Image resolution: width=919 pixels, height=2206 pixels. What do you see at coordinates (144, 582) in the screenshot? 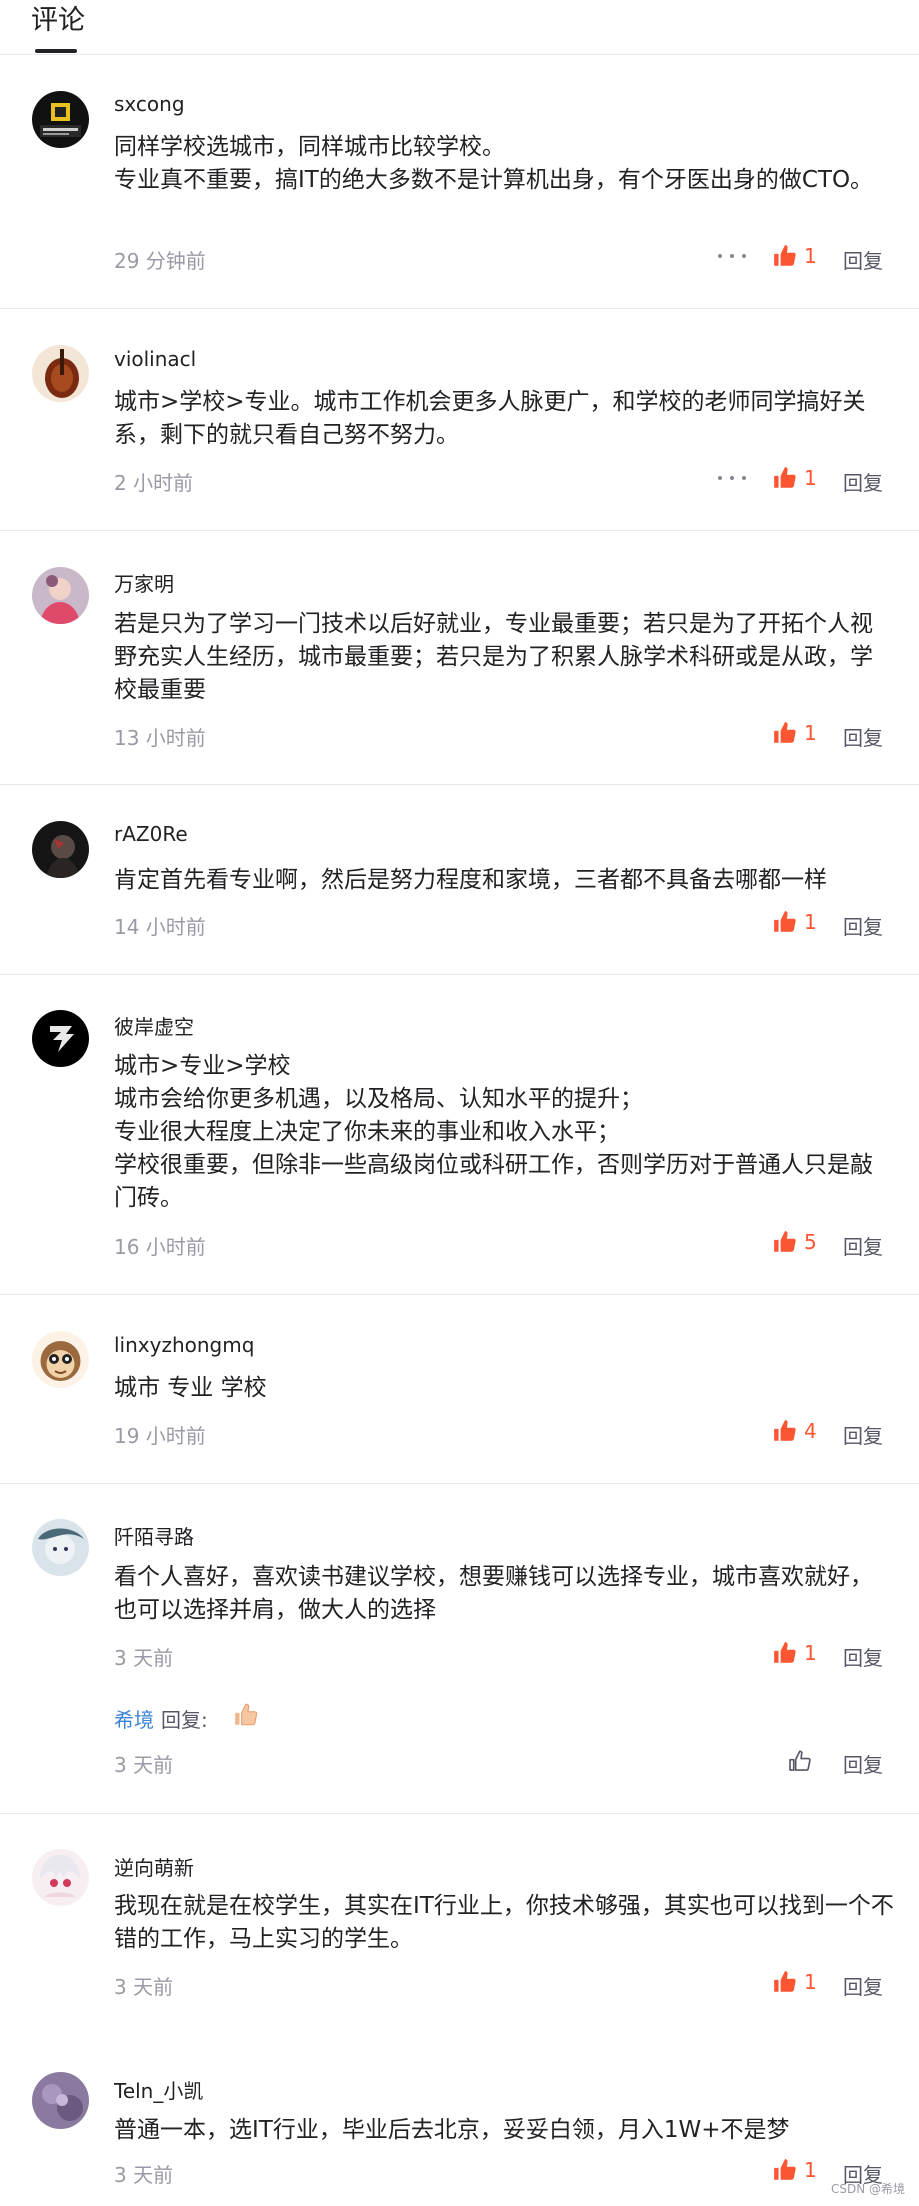
I see `comment-username: 万家明` at bounding box center [144, 582].